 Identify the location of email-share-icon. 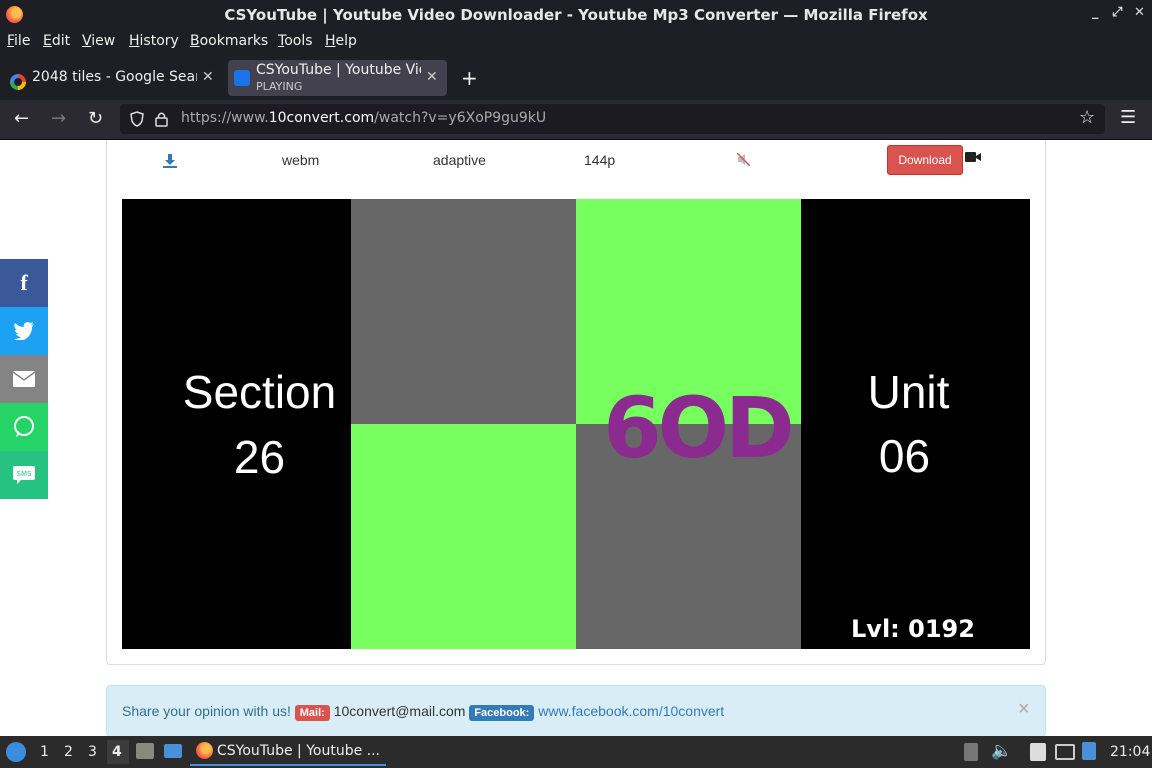
(24, 379).